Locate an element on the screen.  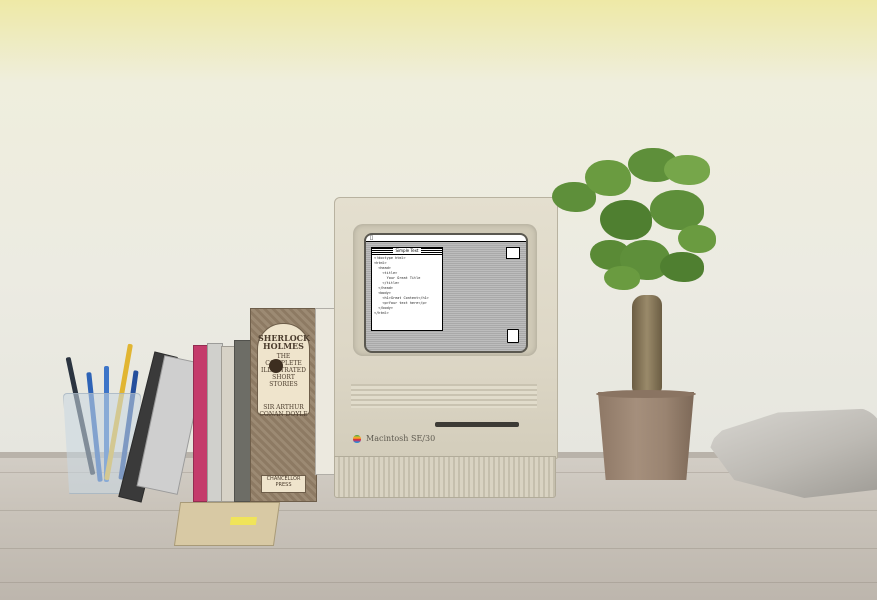
holmes-silhouette-icon is located at coordinates (276, 366).